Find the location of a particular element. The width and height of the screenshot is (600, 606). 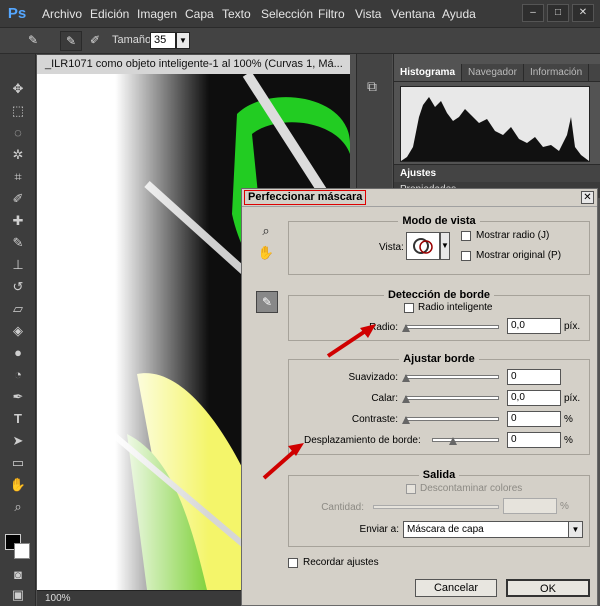

history-panel-icon: ⧉ is located at coordinates (372, 86).